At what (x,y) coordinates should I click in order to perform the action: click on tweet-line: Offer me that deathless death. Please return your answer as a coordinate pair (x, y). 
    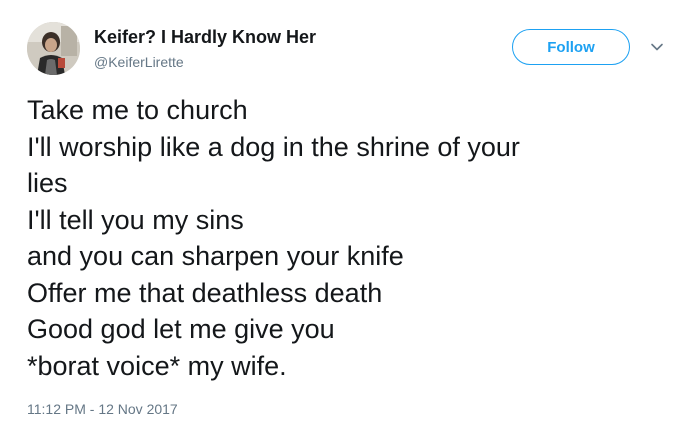
    Looking at the image, I should click on (205, 292).